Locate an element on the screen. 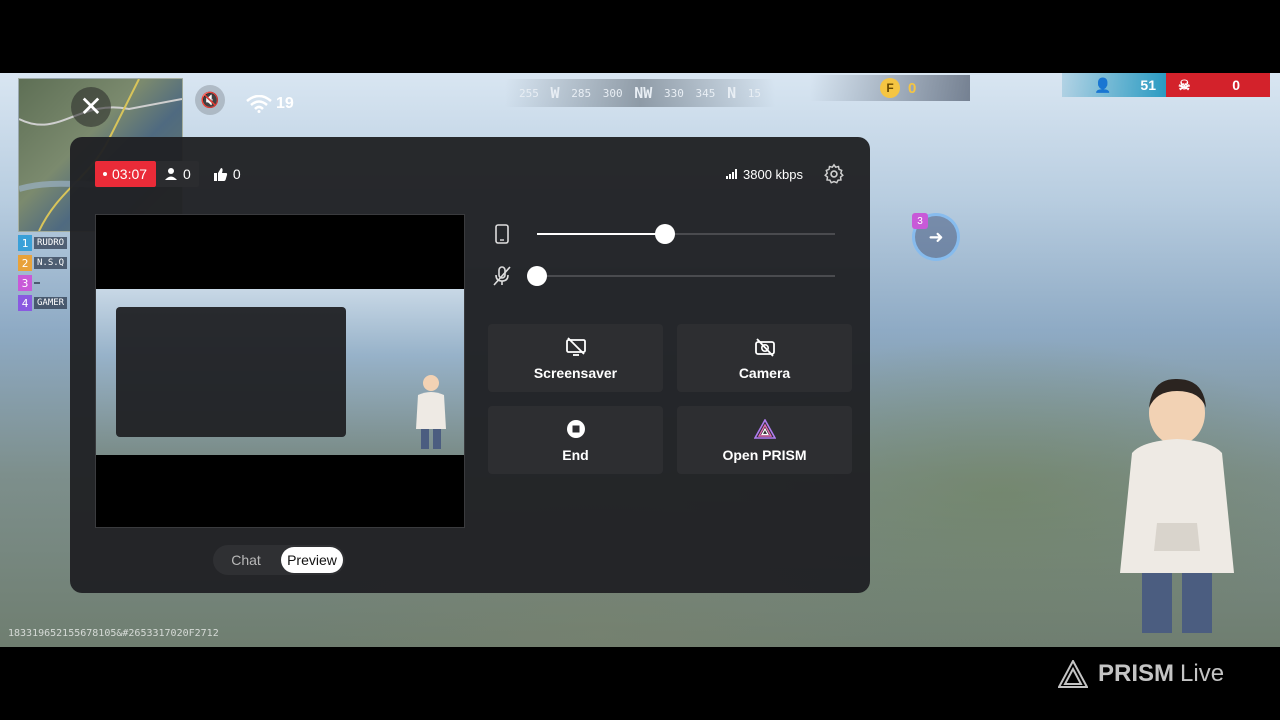  player-icon: 👤 is located at coordinates (1103, 84).